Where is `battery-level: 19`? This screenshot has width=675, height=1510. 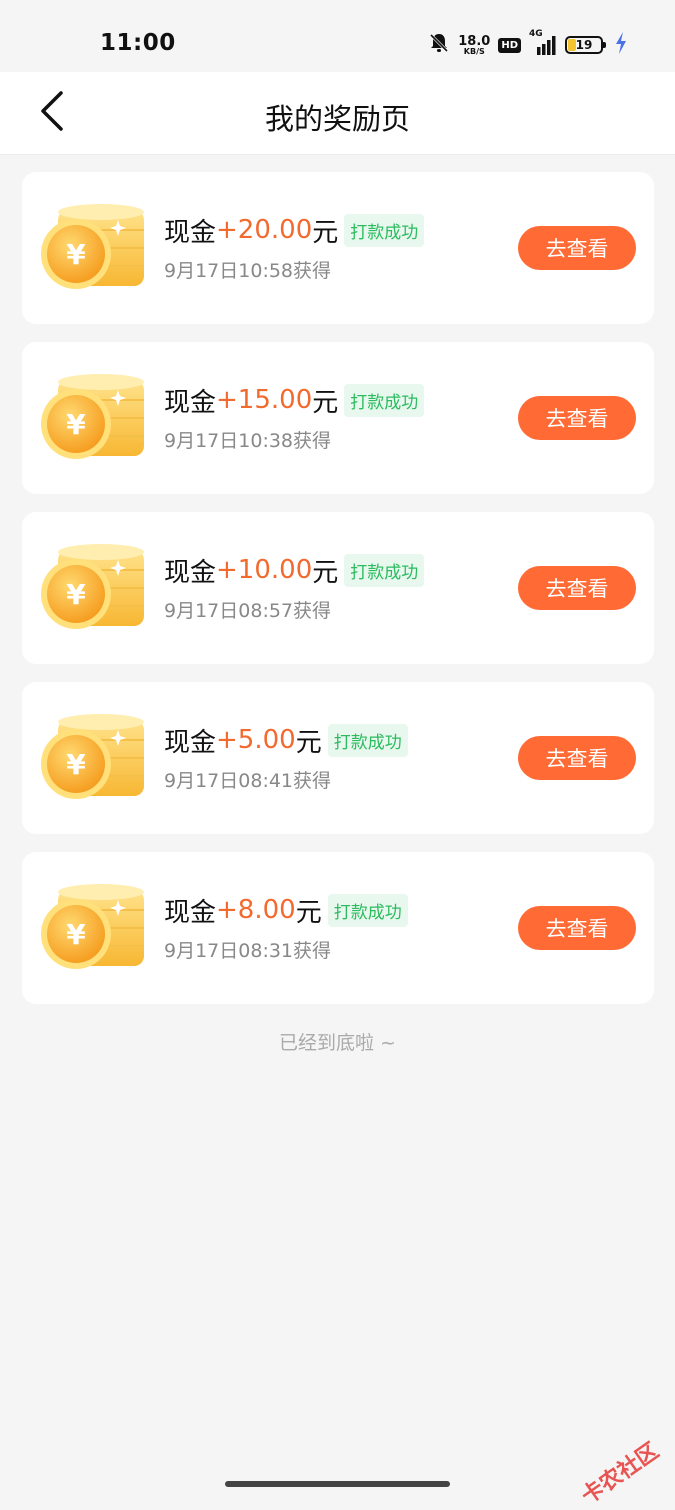 battery-level: 19 is located at coordinates (584, 45).